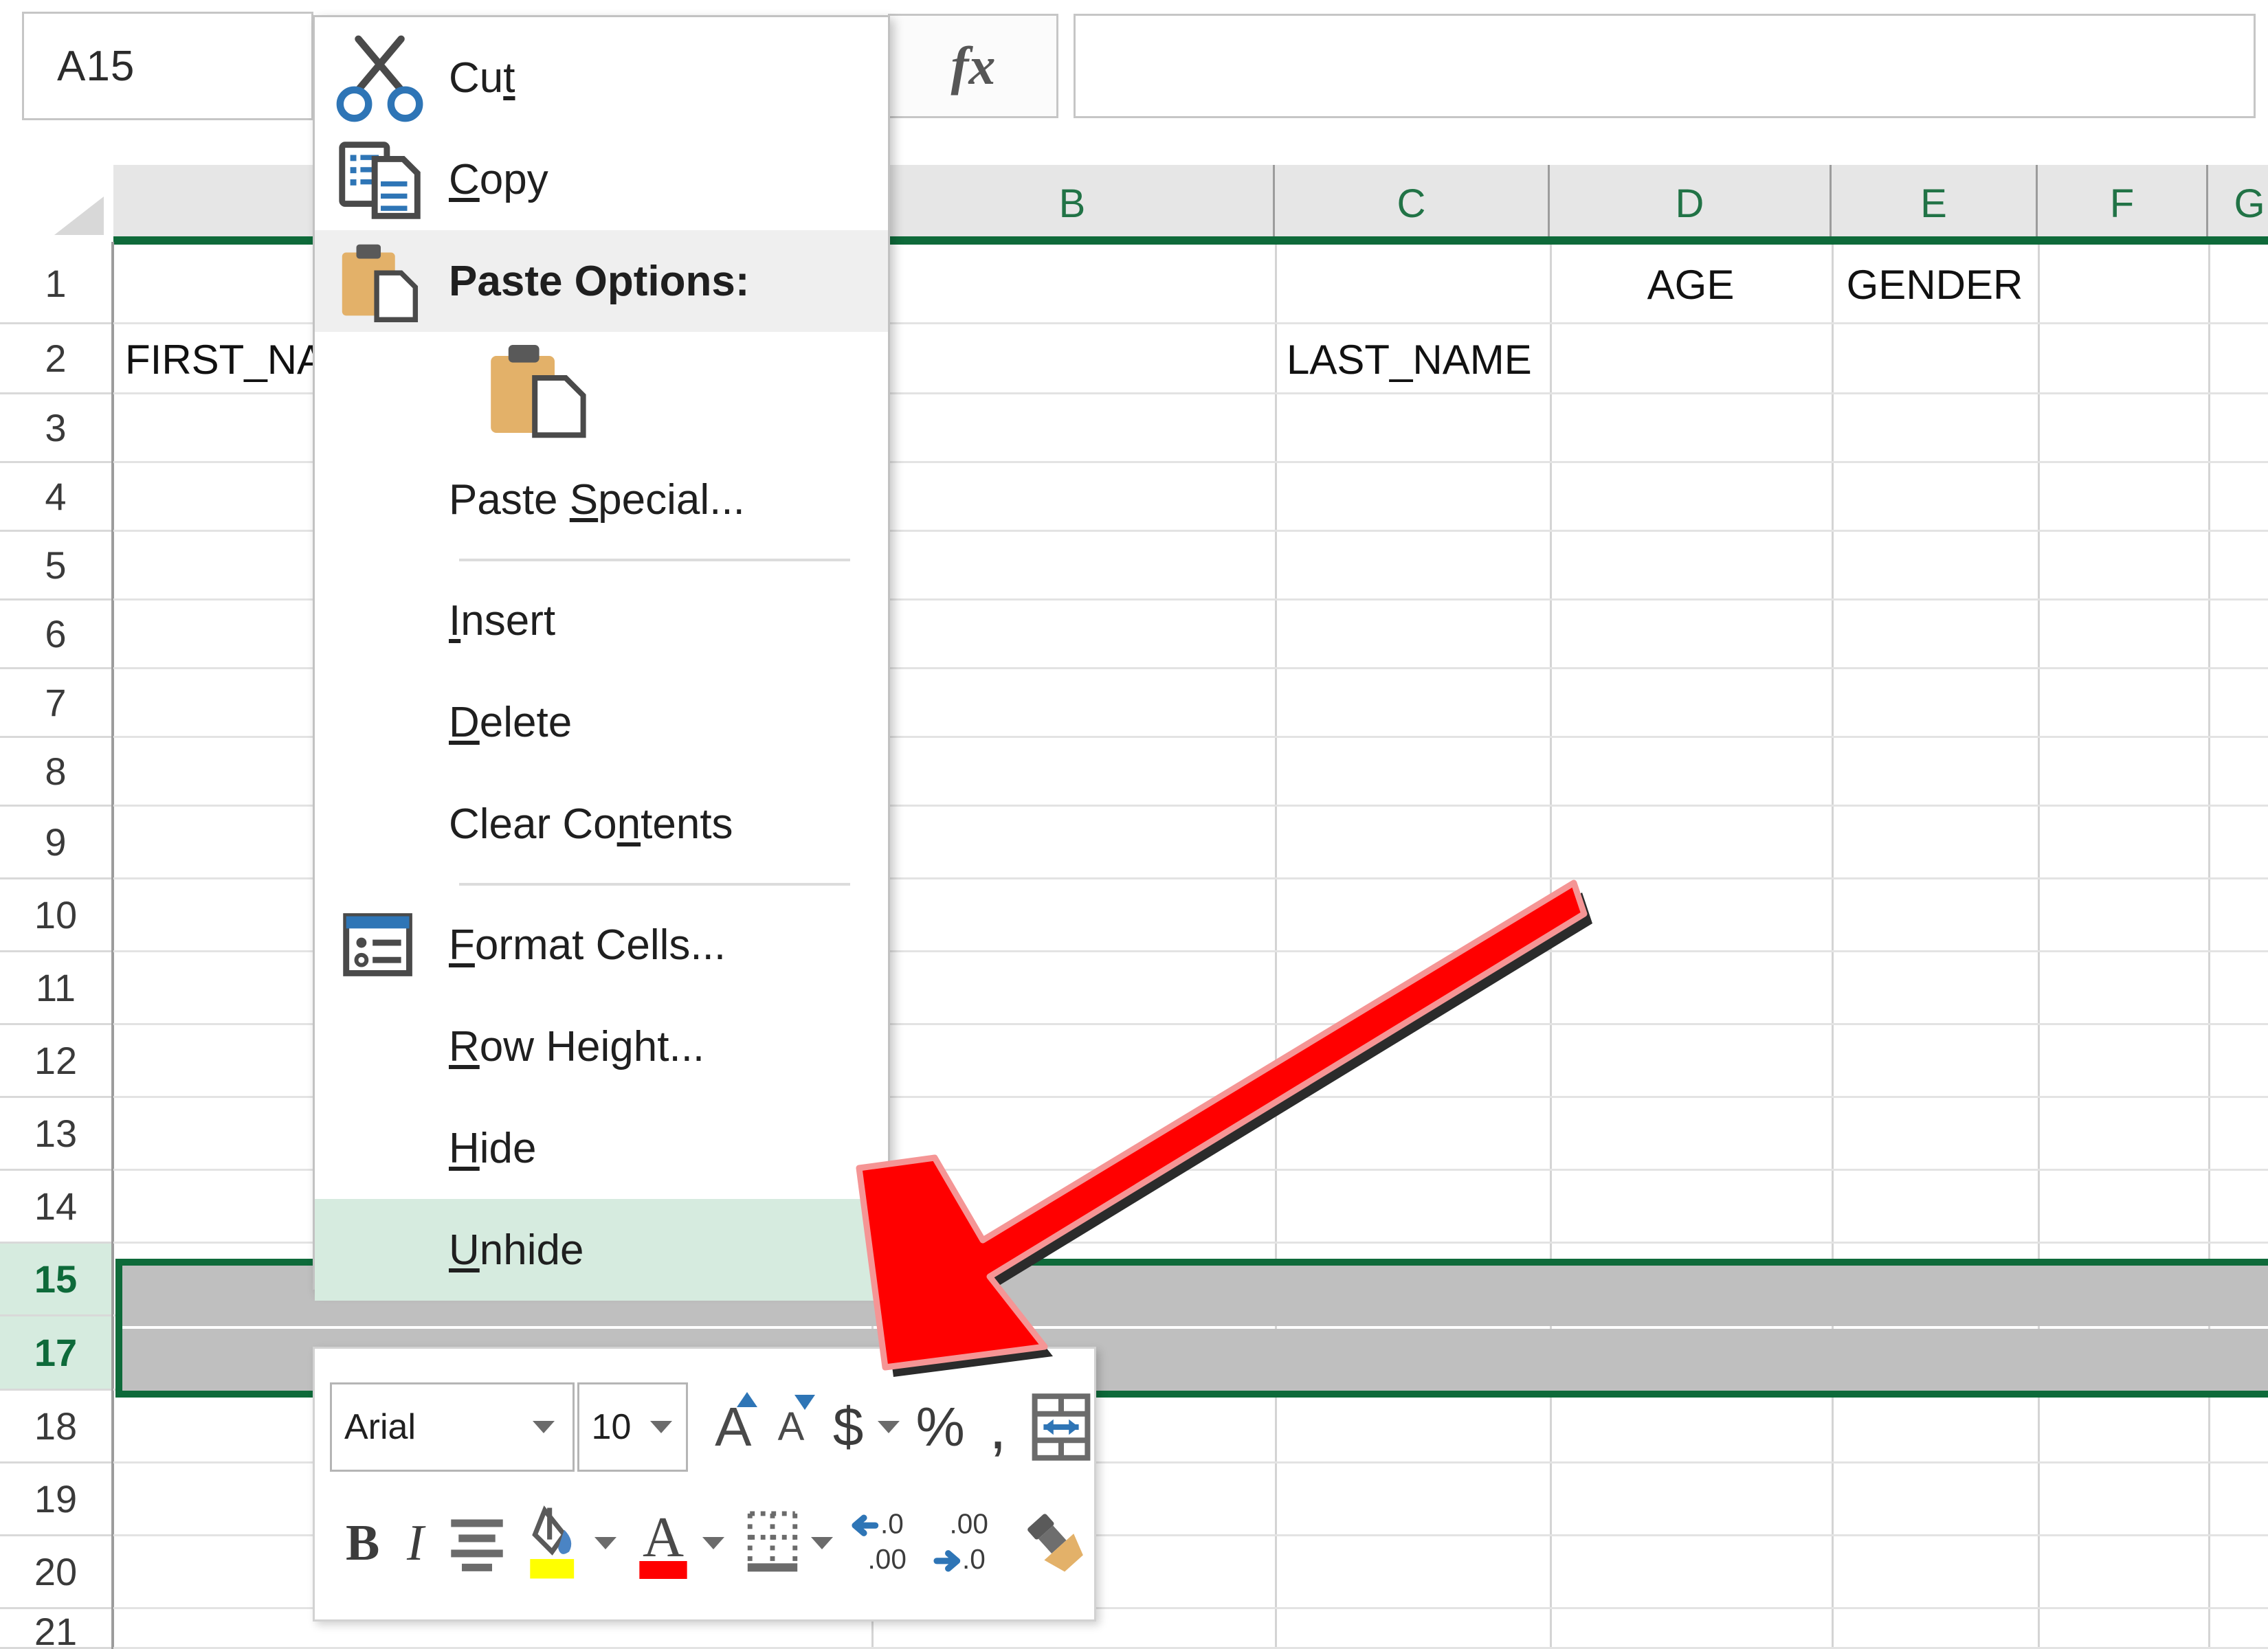  What do you see at coordinates (363, 1543) in the screenshot?
I see `bold-icon: B` at bounding box center [363, 1543].